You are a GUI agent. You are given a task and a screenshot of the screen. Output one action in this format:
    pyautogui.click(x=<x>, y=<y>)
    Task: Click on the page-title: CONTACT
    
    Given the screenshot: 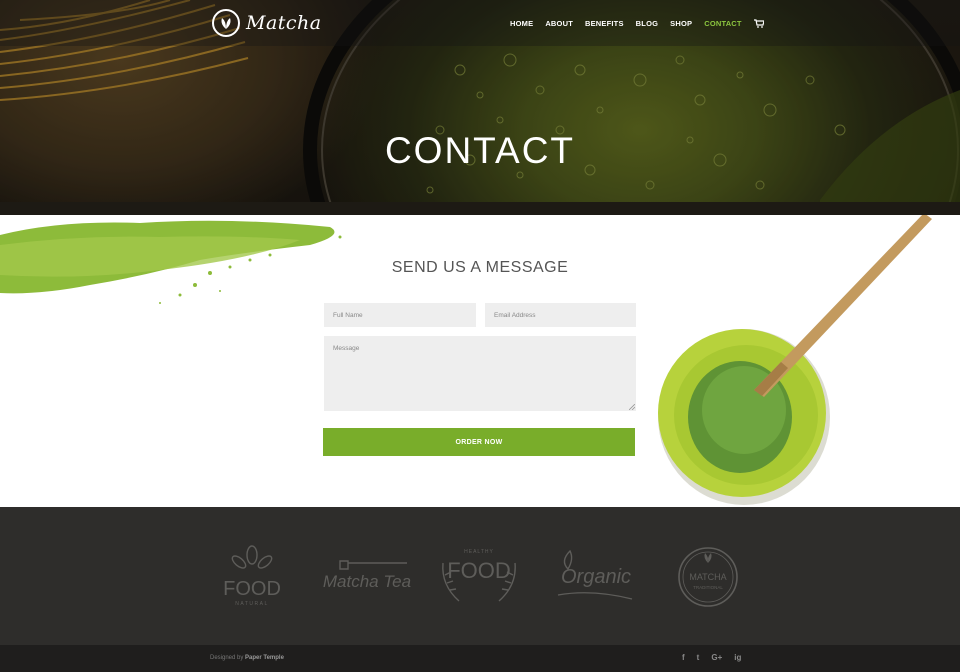 What is the action you would take?
    pyautogui.click(x=480, y=150)
    